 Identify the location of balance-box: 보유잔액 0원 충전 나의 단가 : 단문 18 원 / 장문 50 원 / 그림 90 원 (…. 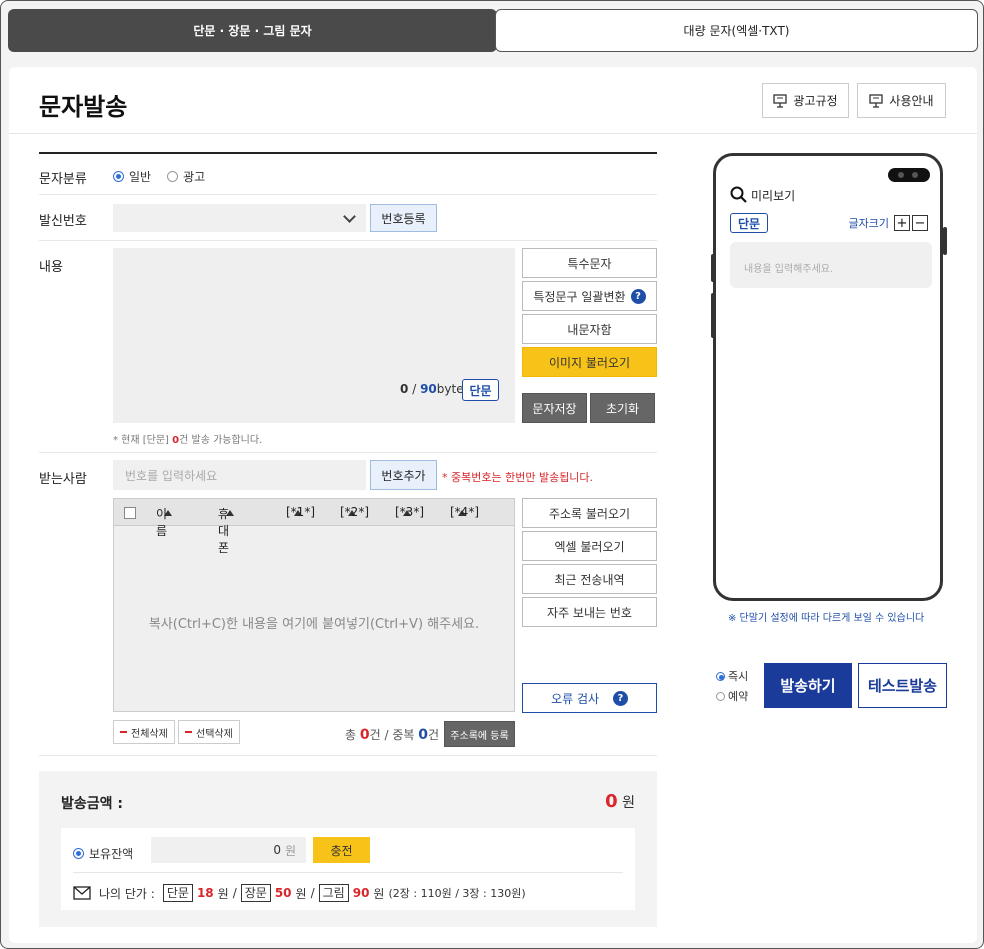
(348, 869).